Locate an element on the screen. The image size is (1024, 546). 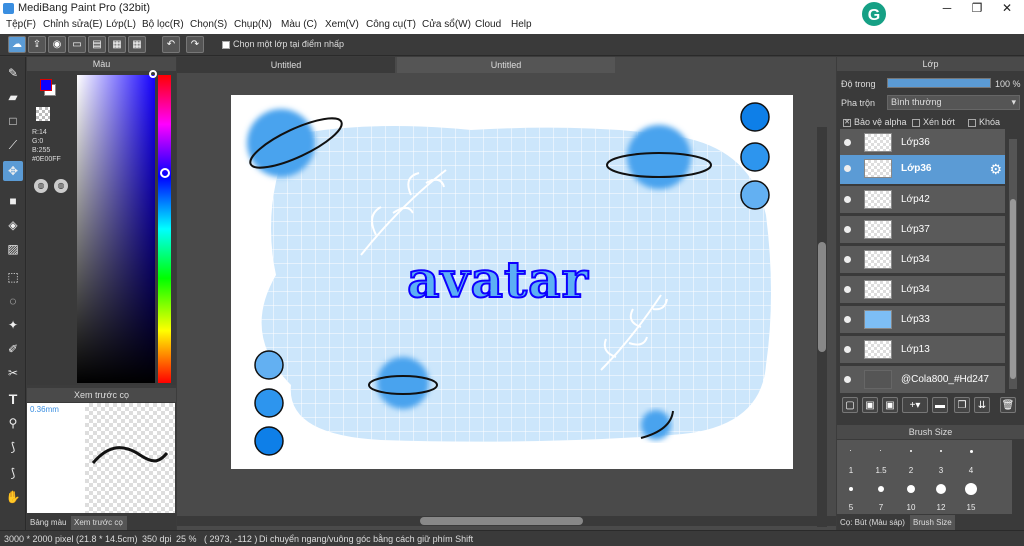
menu-capture: Chụp(N) is located at coordinates (253, 24).